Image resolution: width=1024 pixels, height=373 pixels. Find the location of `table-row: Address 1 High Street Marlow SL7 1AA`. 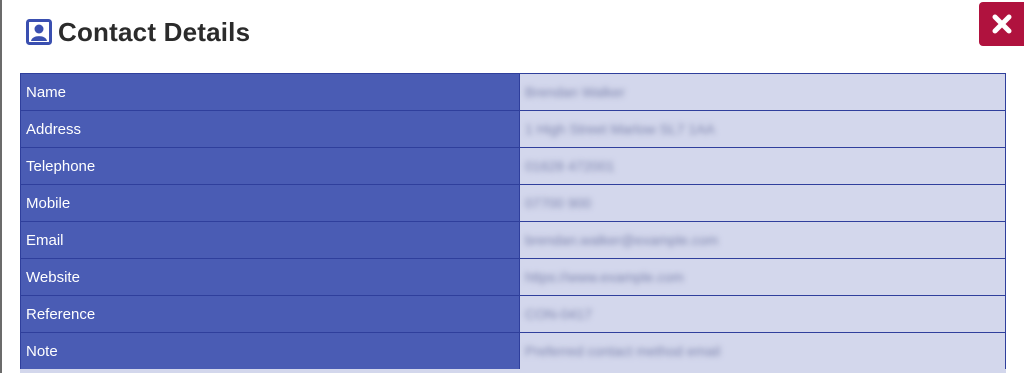

table-row: Address 1 High Street Marlow SL7 1AA is located at coordinates (513, 129).